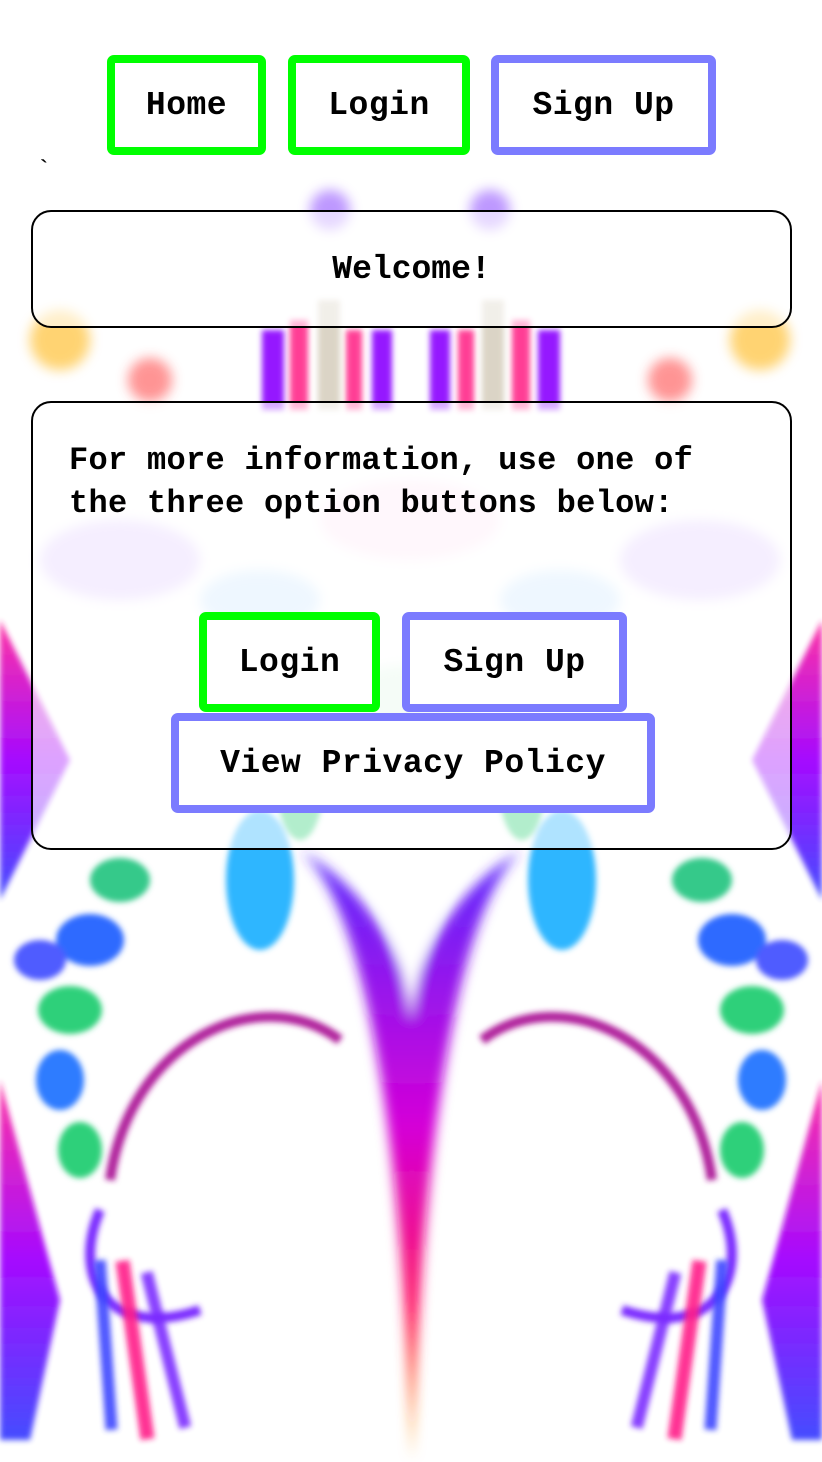  I want to click on login-button: Login, so click(289, 662).